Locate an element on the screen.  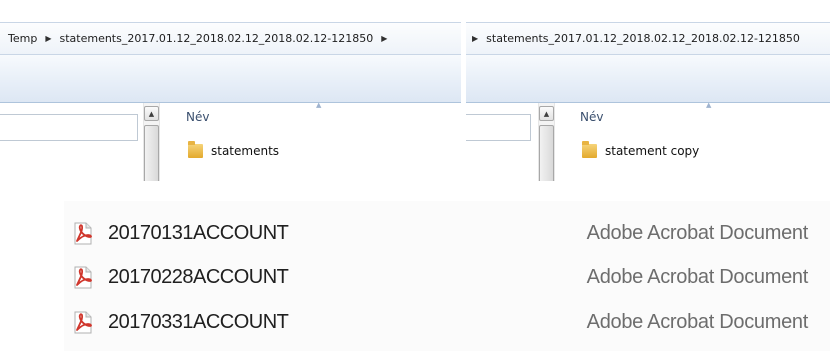
file-name: 20170228ACCOUNT is located at coordinates (198, 276).